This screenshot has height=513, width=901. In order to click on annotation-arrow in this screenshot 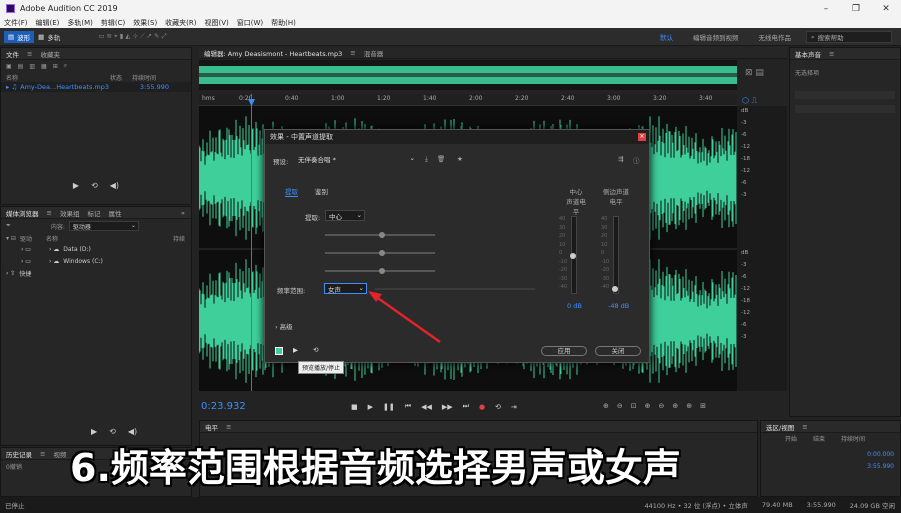, I will do `click(404, 317)`.